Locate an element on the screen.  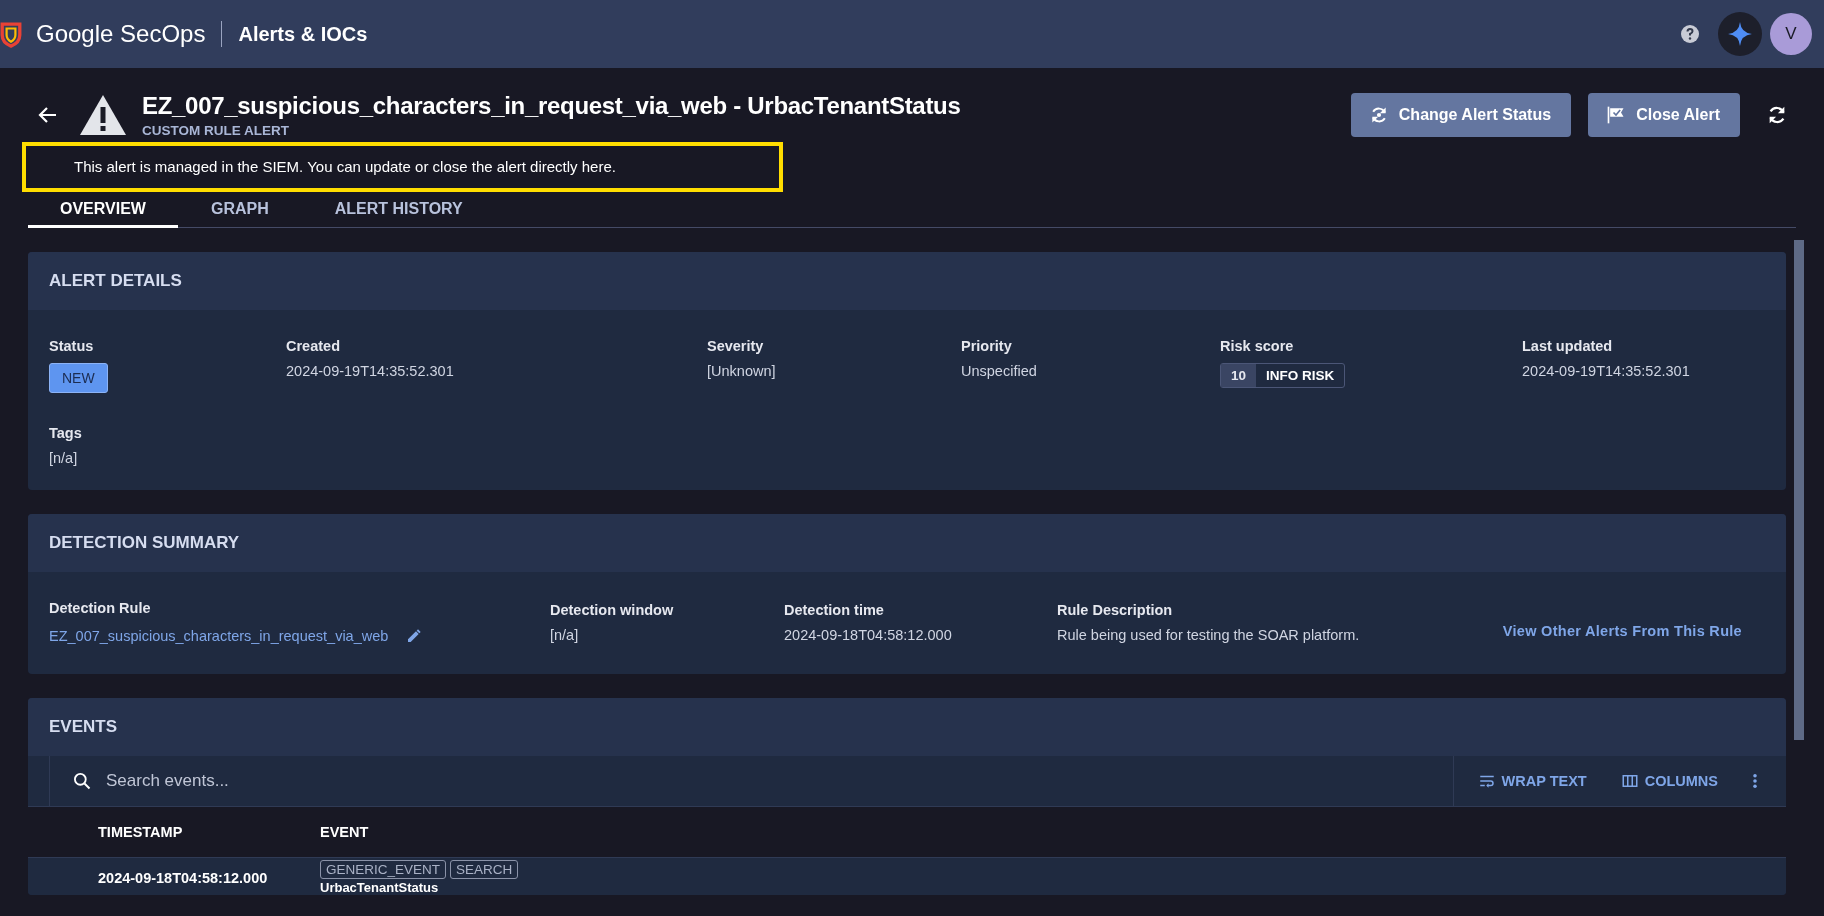
field-value: Unspecified is located at coordinates (999, 371).